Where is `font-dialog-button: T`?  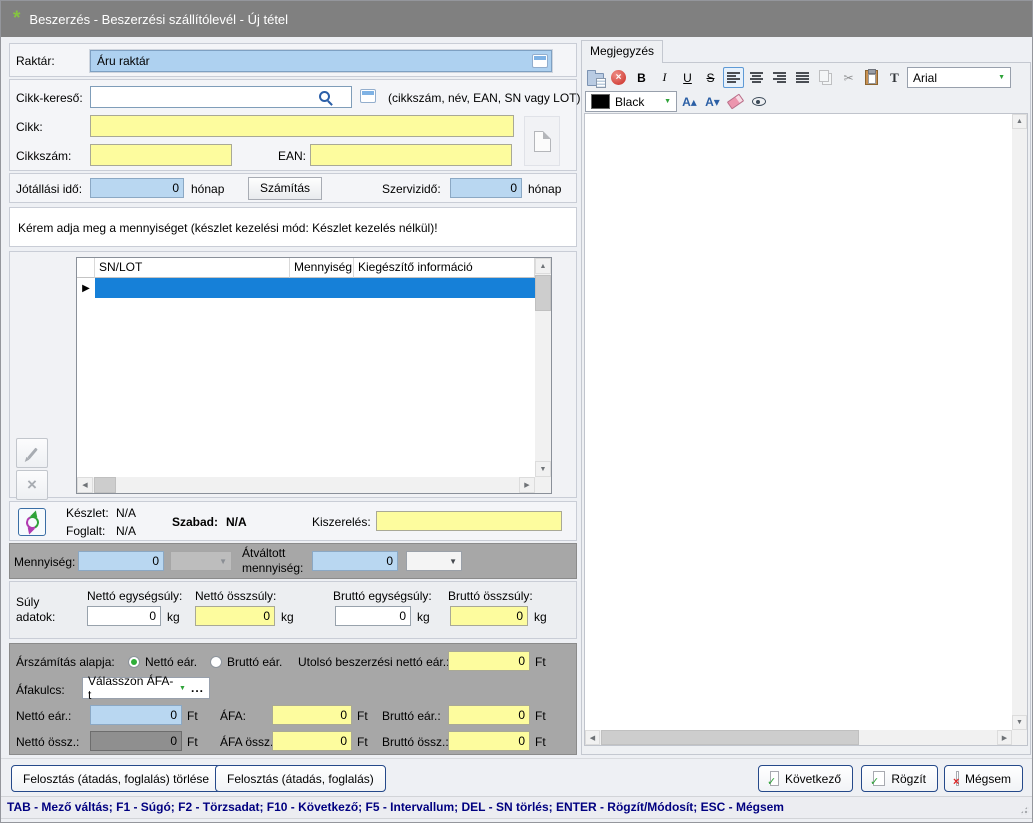
font-dialog-button: T is located at coordinates (894, 77).